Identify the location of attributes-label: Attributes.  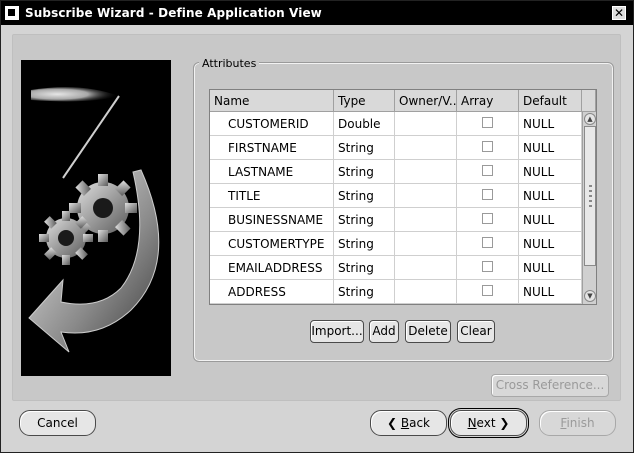
(229, 63).